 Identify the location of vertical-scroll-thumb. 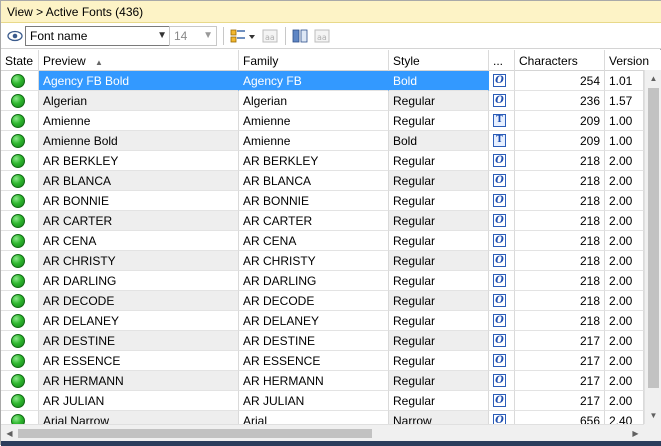
(653, 238).